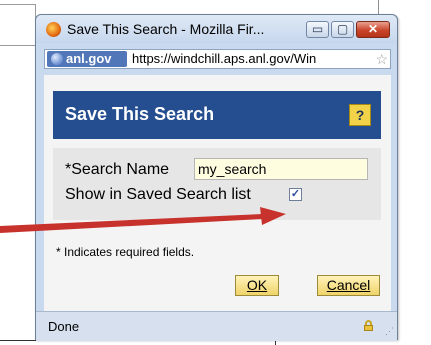  I want to click on dialog-header: Save This Search ?, so click(217, 115).